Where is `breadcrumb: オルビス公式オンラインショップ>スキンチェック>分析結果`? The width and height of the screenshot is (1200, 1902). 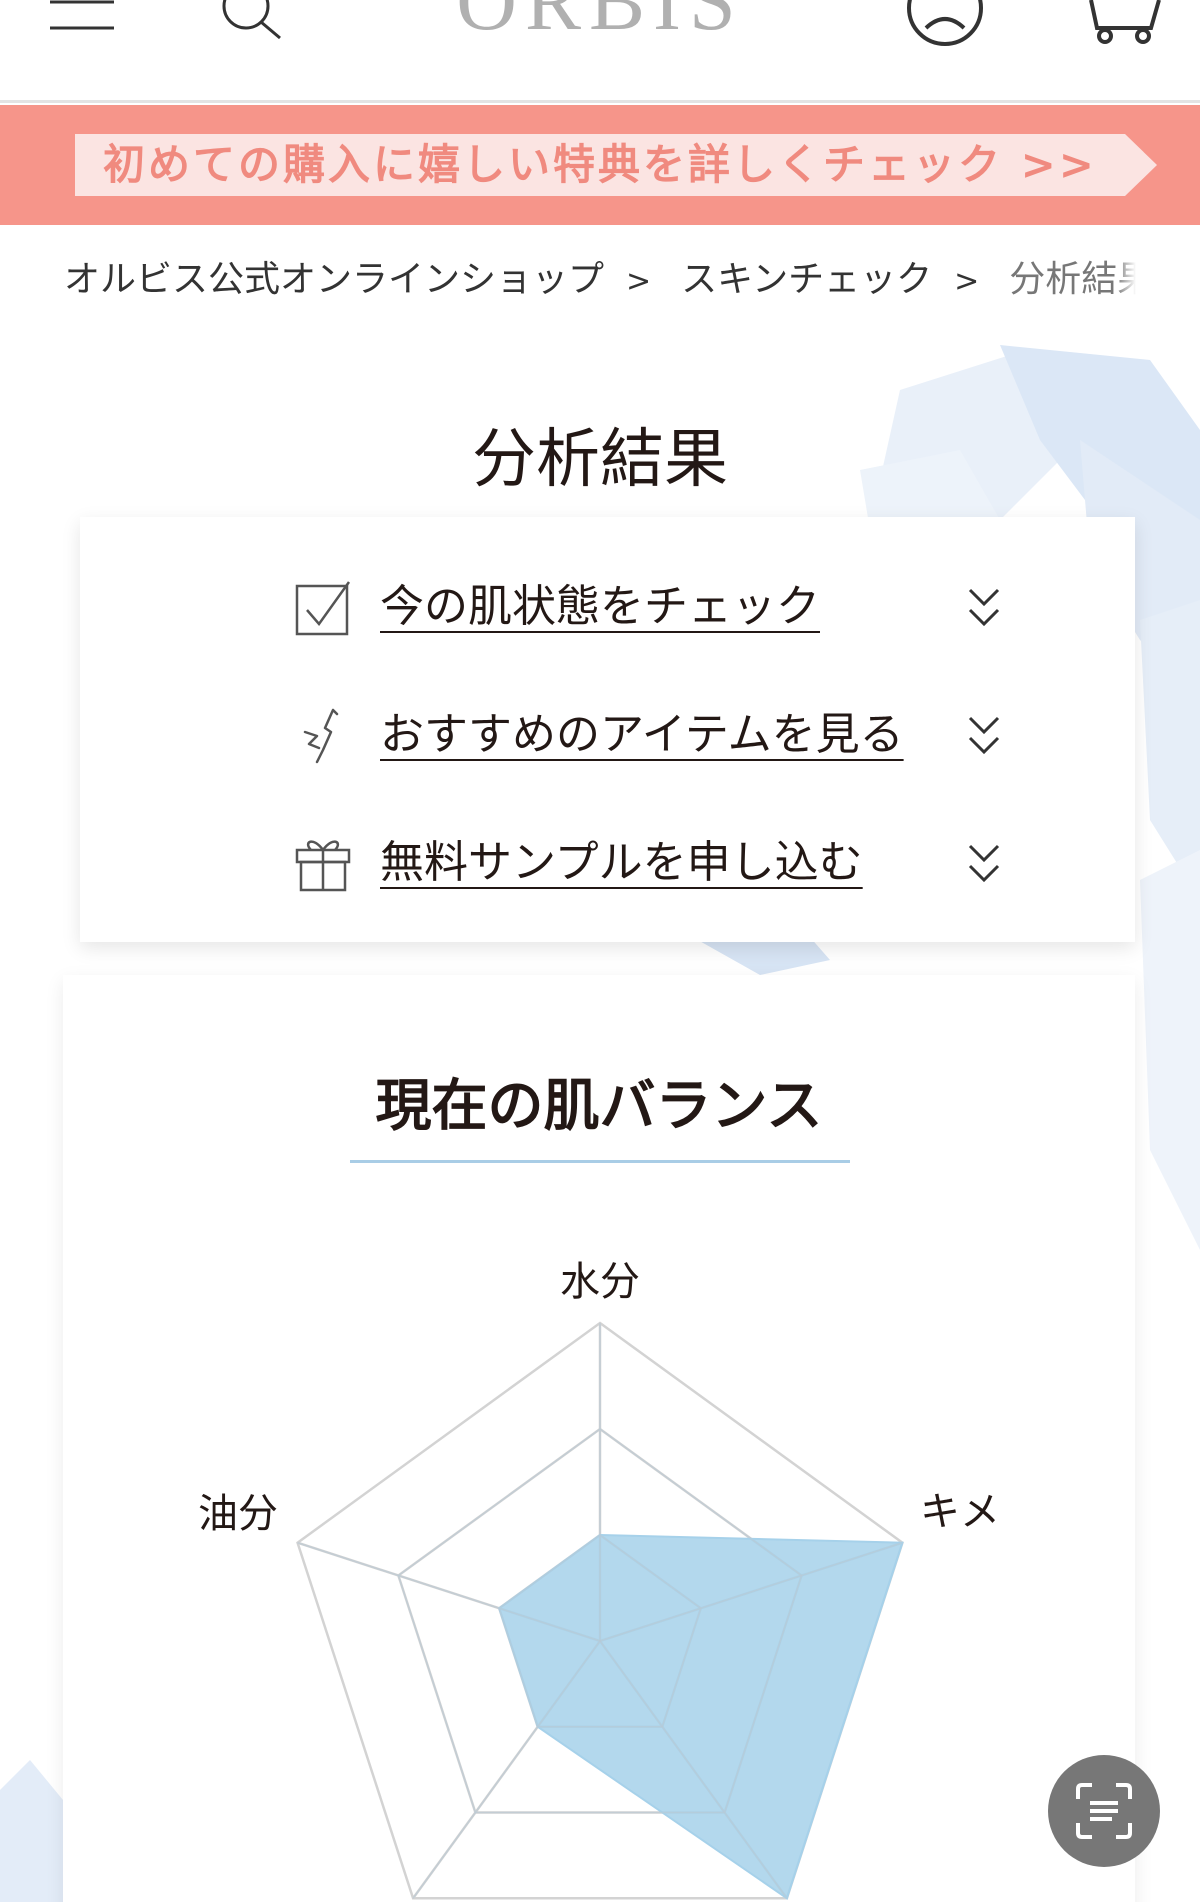
breadcrumb: オルビス公式オンラインショップ>スキンチェック>分析結果 is located at coordinates (600, 280).